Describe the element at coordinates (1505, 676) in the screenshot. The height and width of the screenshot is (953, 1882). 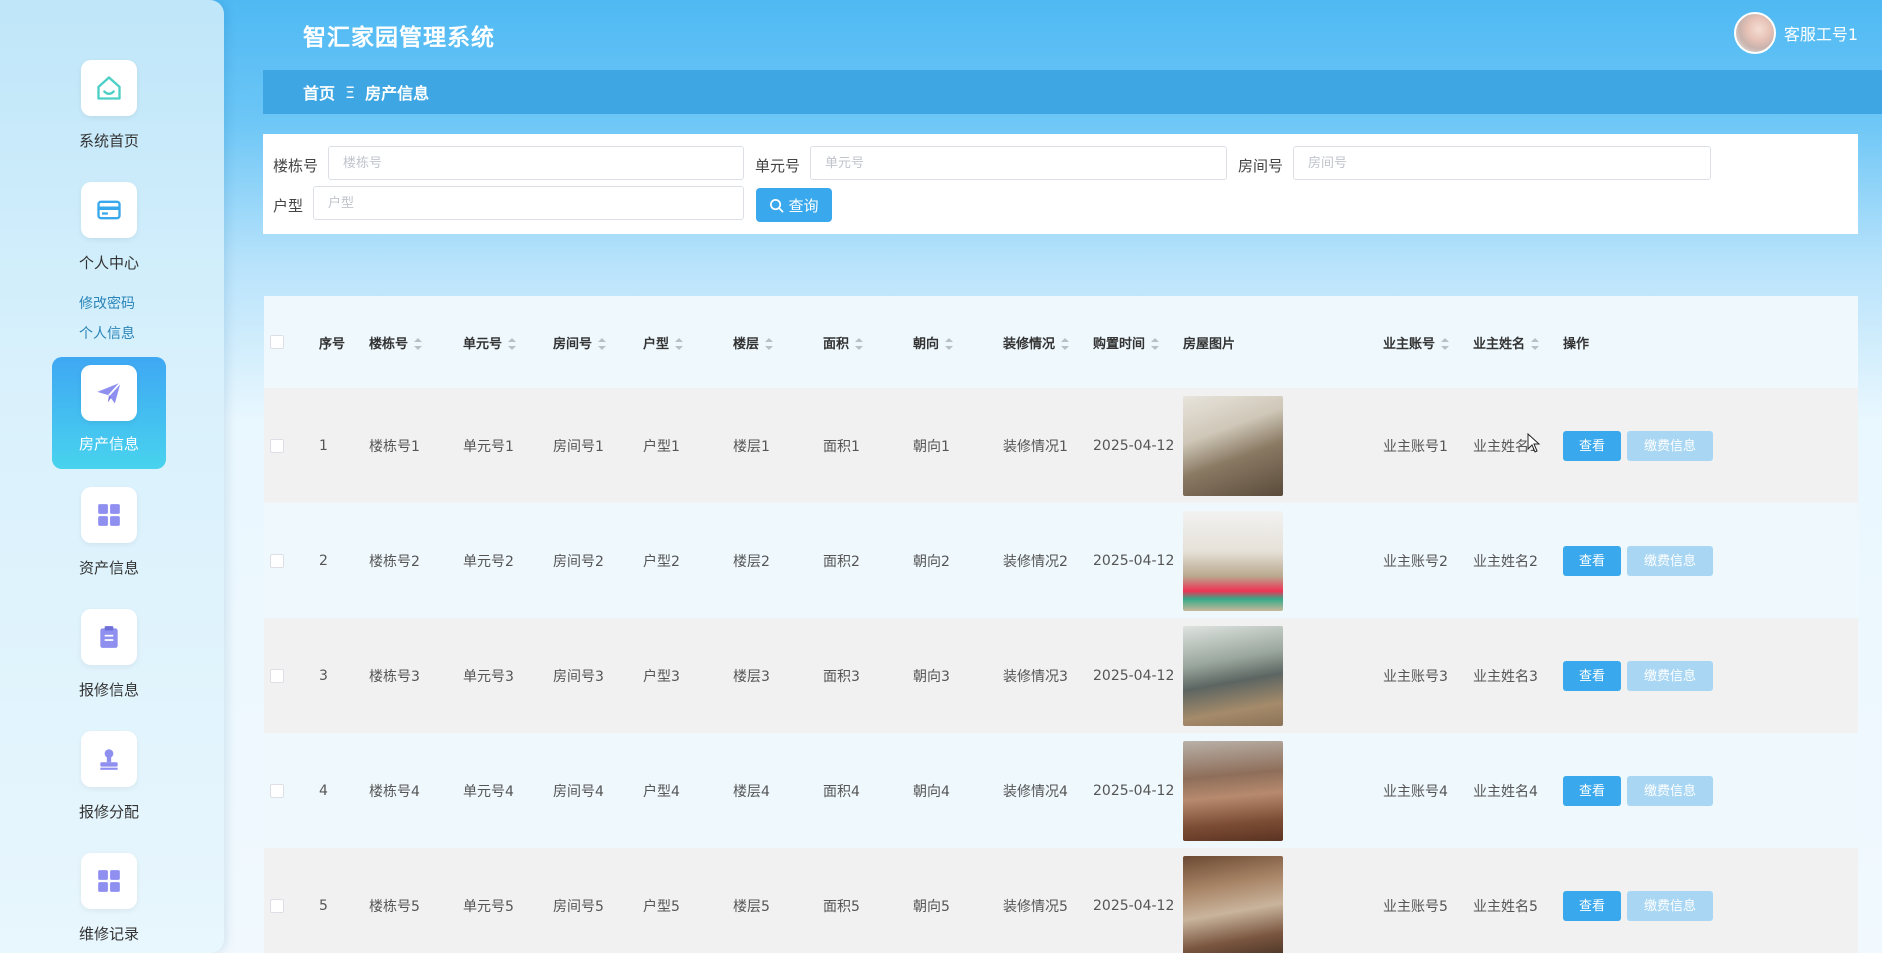
I see `cell-owner: 业主姓名3` at that location.